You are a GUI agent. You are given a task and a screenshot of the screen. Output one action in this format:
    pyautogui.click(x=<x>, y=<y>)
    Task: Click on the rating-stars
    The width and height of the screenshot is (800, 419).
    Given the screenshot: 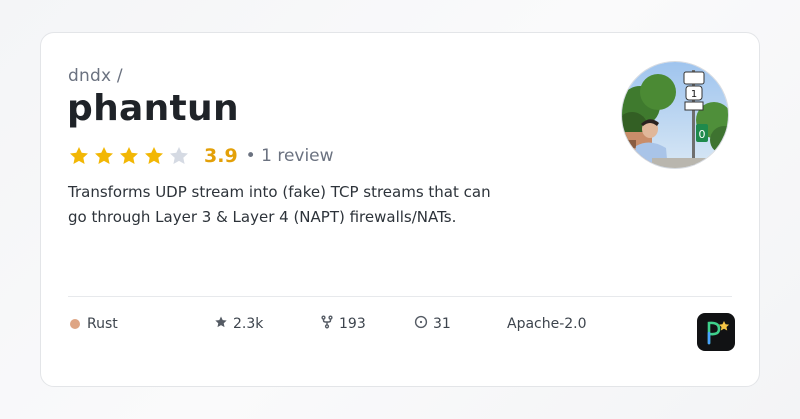 What is the action you would take?
    pyautogui.click(x=129, y=156)
    